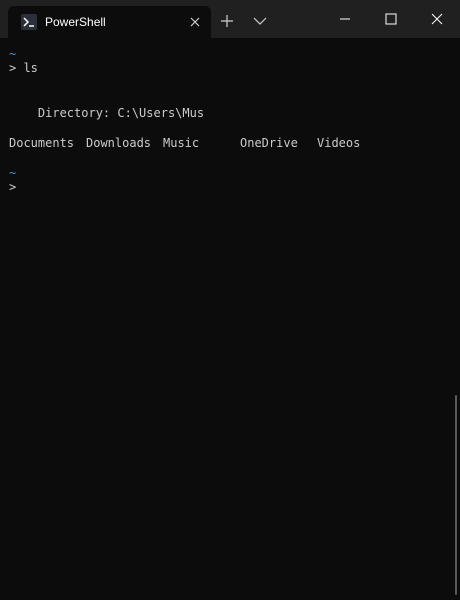 Image resolution: width=460 pixels, height=600 pixels. I want to click on prompt-command: >, so click(13, 187).